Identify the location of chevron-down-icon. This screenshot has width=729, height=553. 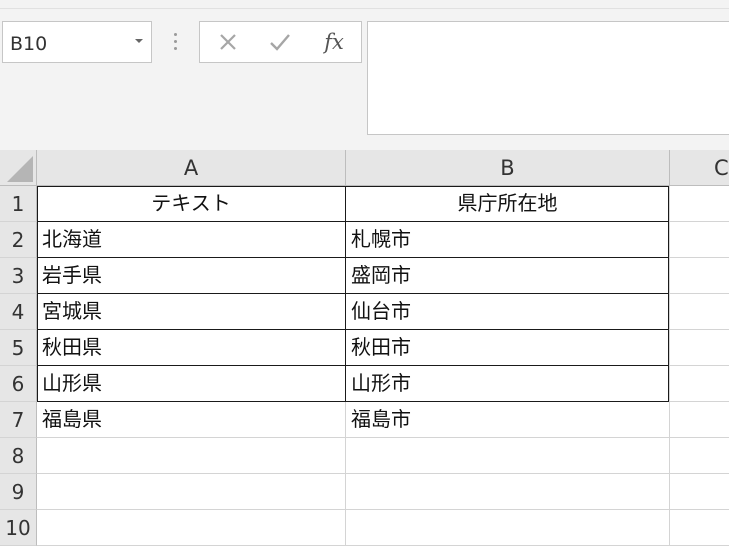
(139, 41).